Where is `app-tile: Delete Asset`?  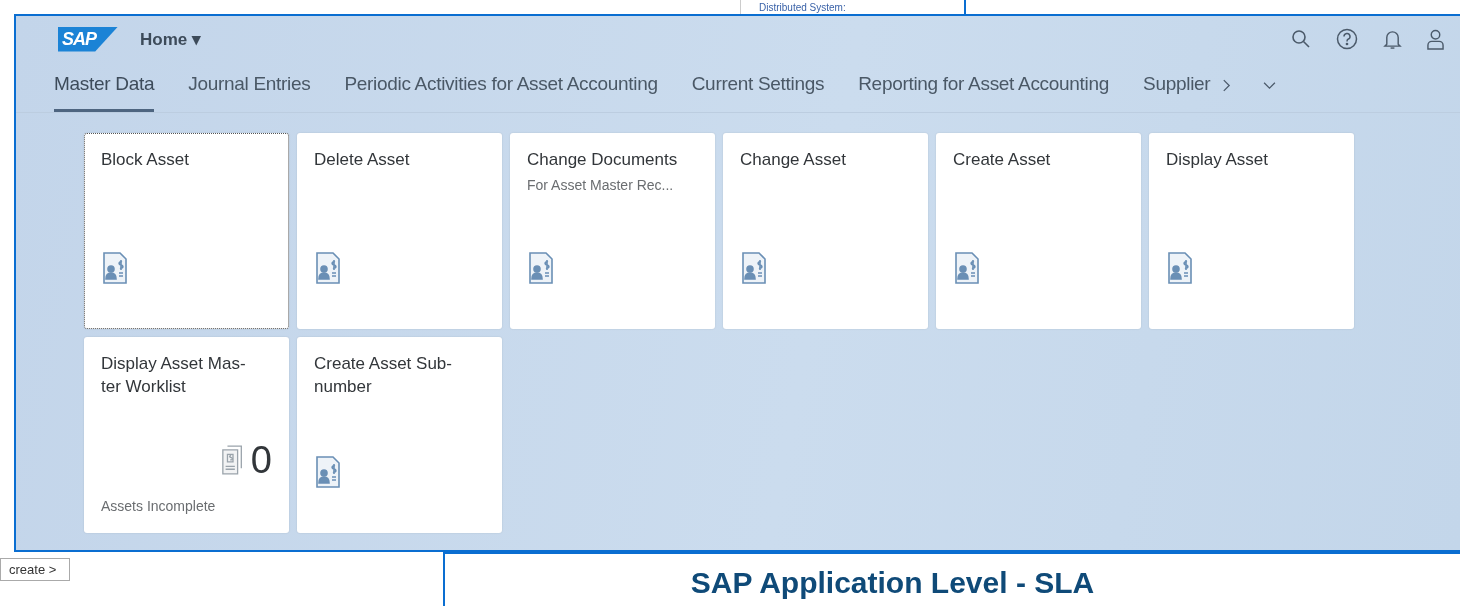 app-tile: Delete Asset is located at coordinates (399, 231).